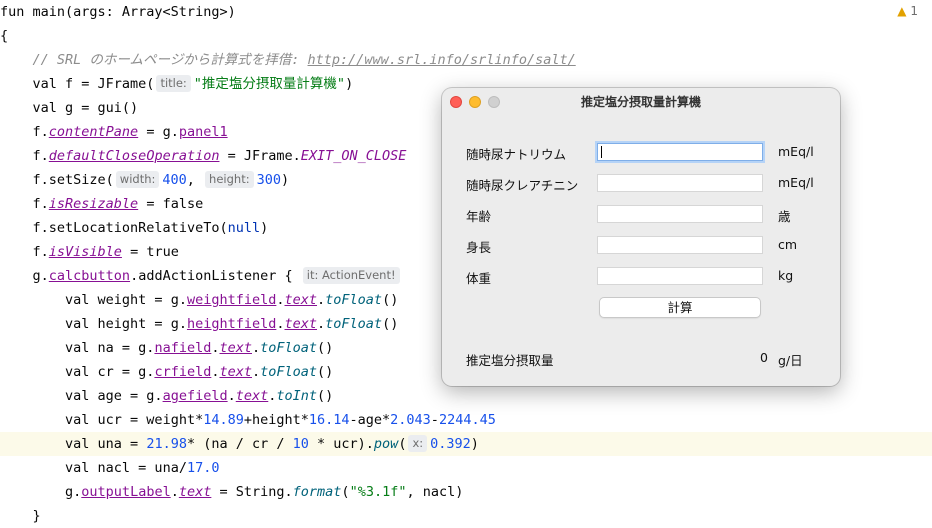 This screenshot has width=932, height=528. Describe the element at coordinates (790, 360) in the screenshot. I see `result-unit: g/日` at that location.